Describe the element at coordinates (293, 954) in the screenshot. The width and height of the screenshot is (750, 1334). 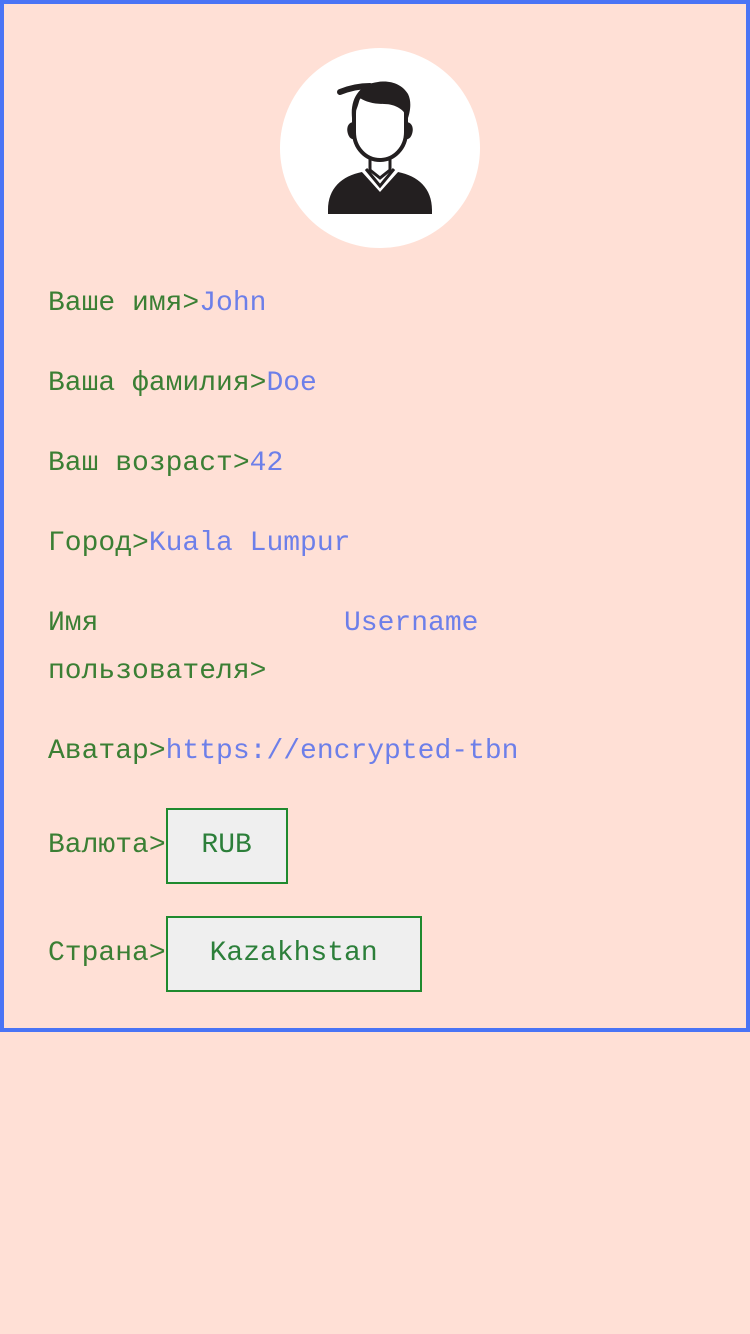
I see `country-select: Kazakhstan` at that location.